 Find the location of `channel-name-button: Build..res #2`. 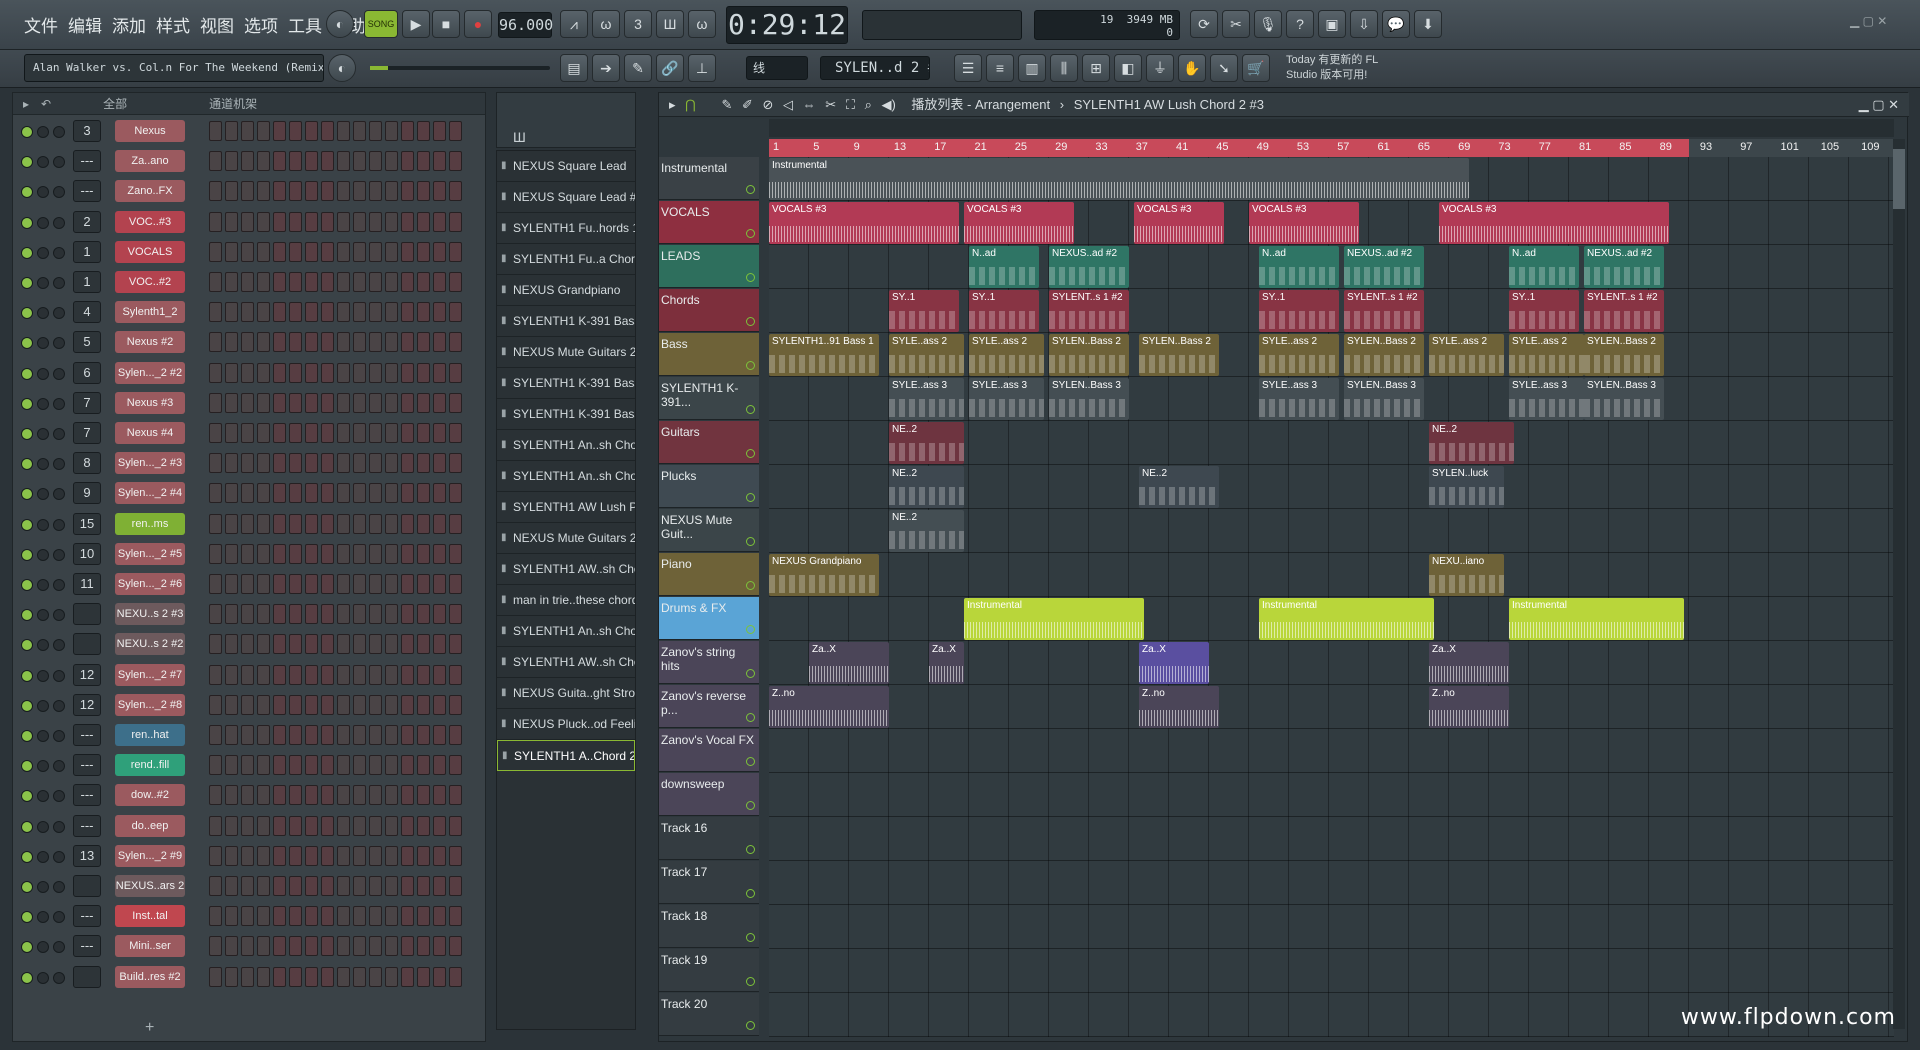

channel-name-button: Build..res #2 is located at coordinates (150, 976).